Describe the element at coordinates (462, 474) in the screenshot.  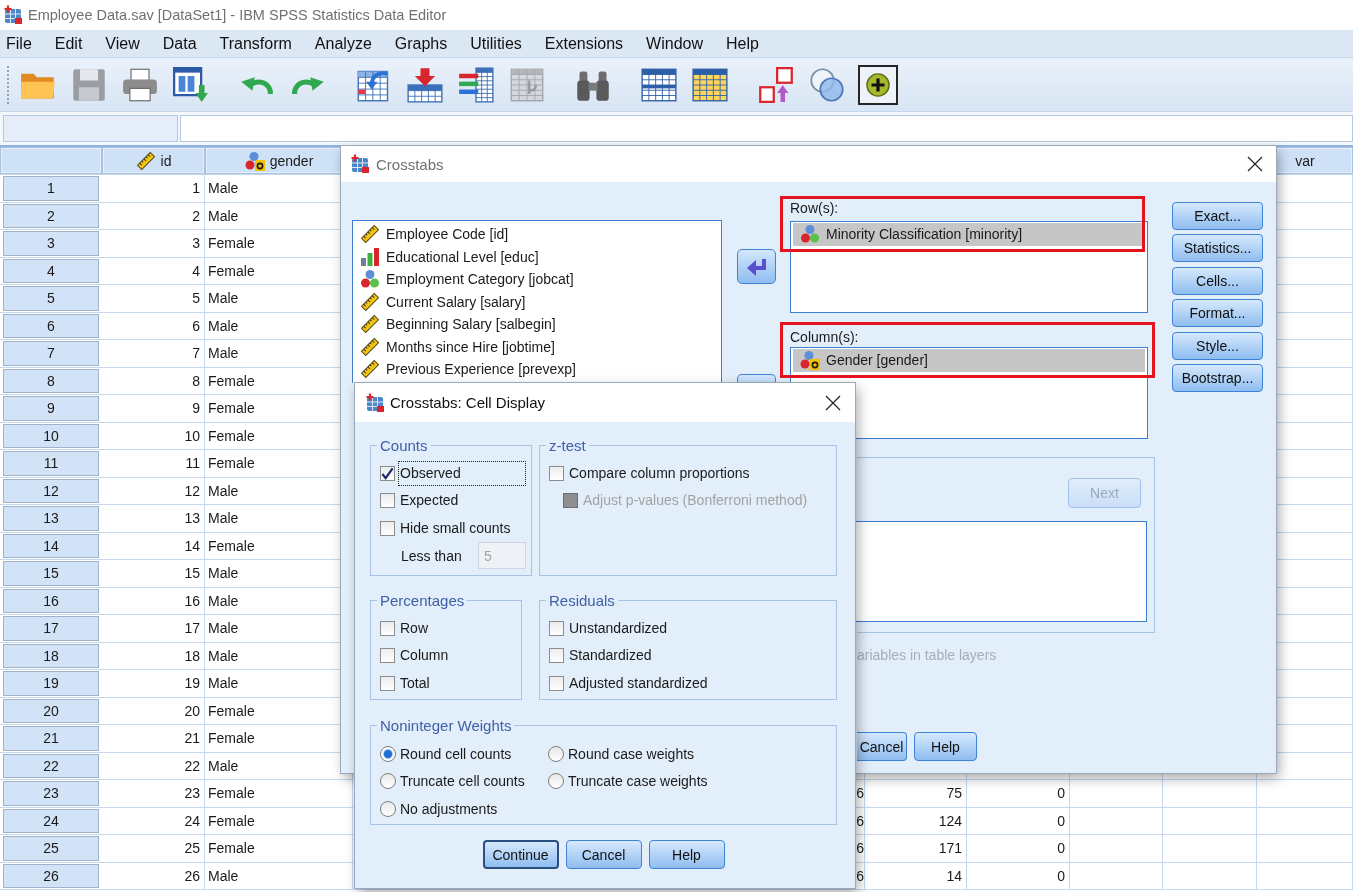
I see `checkbox-label: Observed` at that location.